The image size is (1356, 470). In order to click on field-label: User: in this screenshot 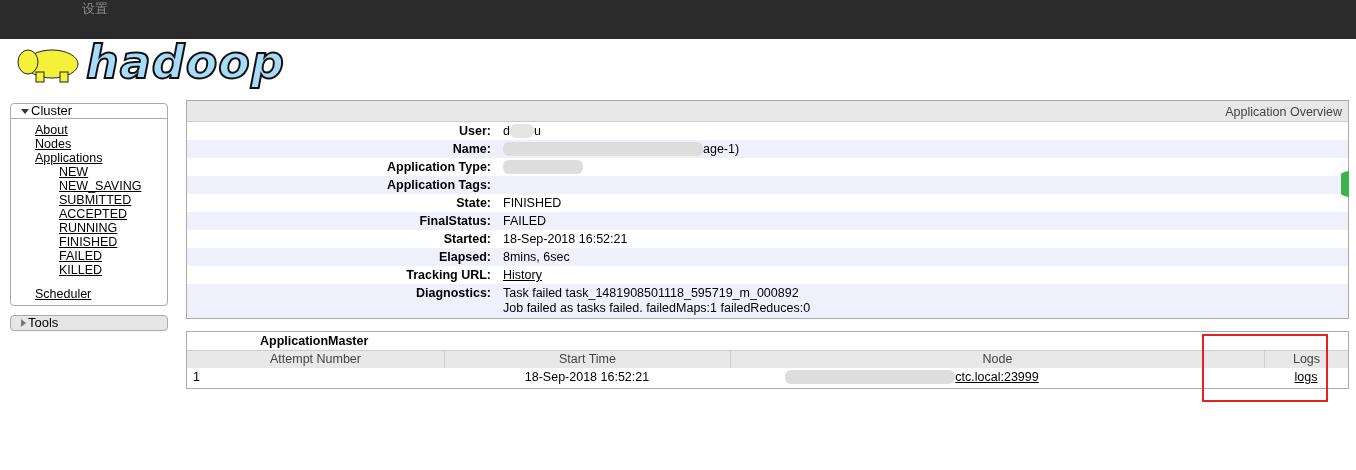, I will do `click(474, 131)`.